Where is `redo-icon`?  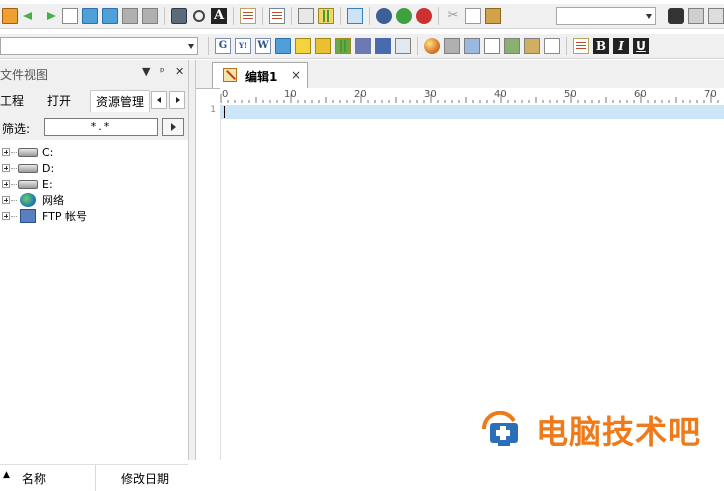
redo-icon is located at coordinates (404, 16).